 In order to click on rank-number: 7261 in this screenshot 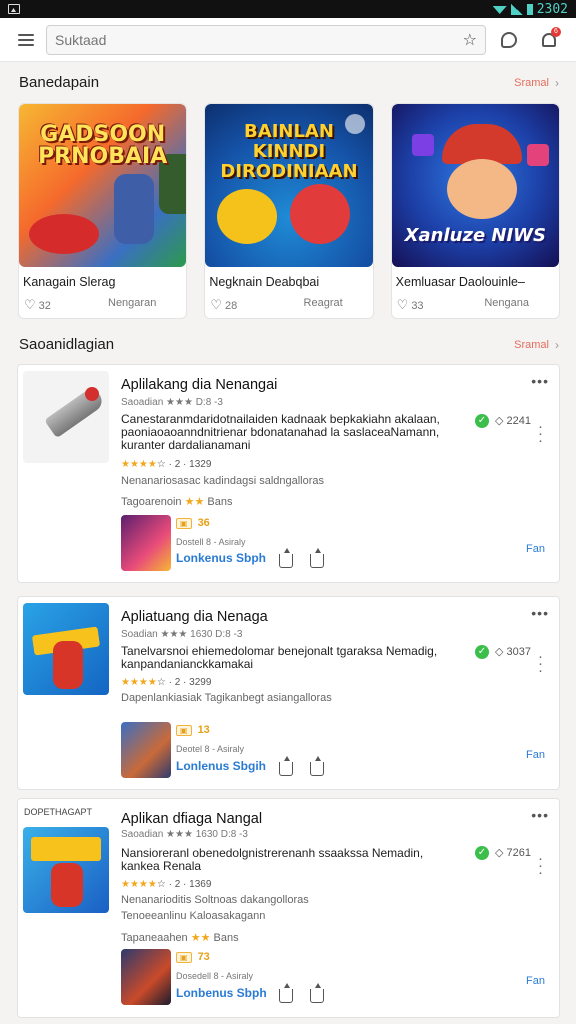, I will do `click(518, 853)`.